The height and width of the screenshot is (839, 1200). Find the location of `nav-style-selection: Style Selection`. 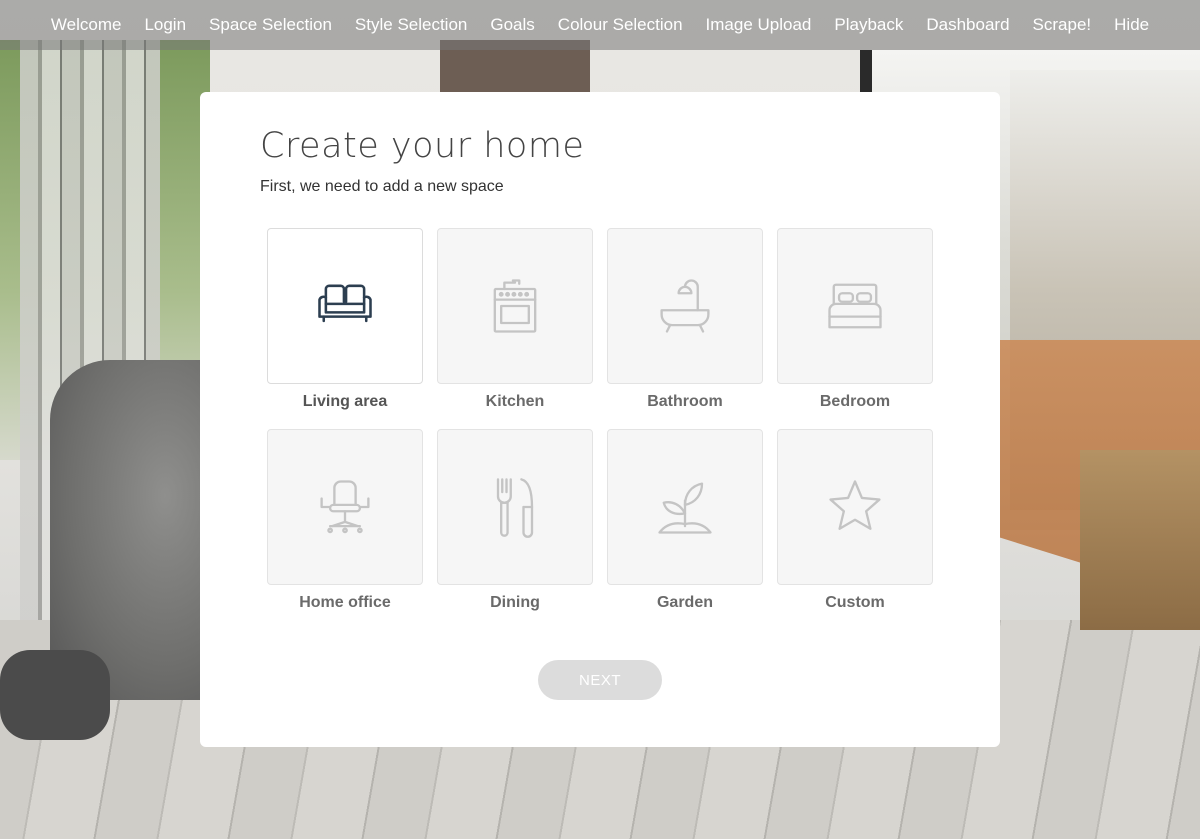

nav-style-selection: Style Selection is located at coordinates (410, 25).